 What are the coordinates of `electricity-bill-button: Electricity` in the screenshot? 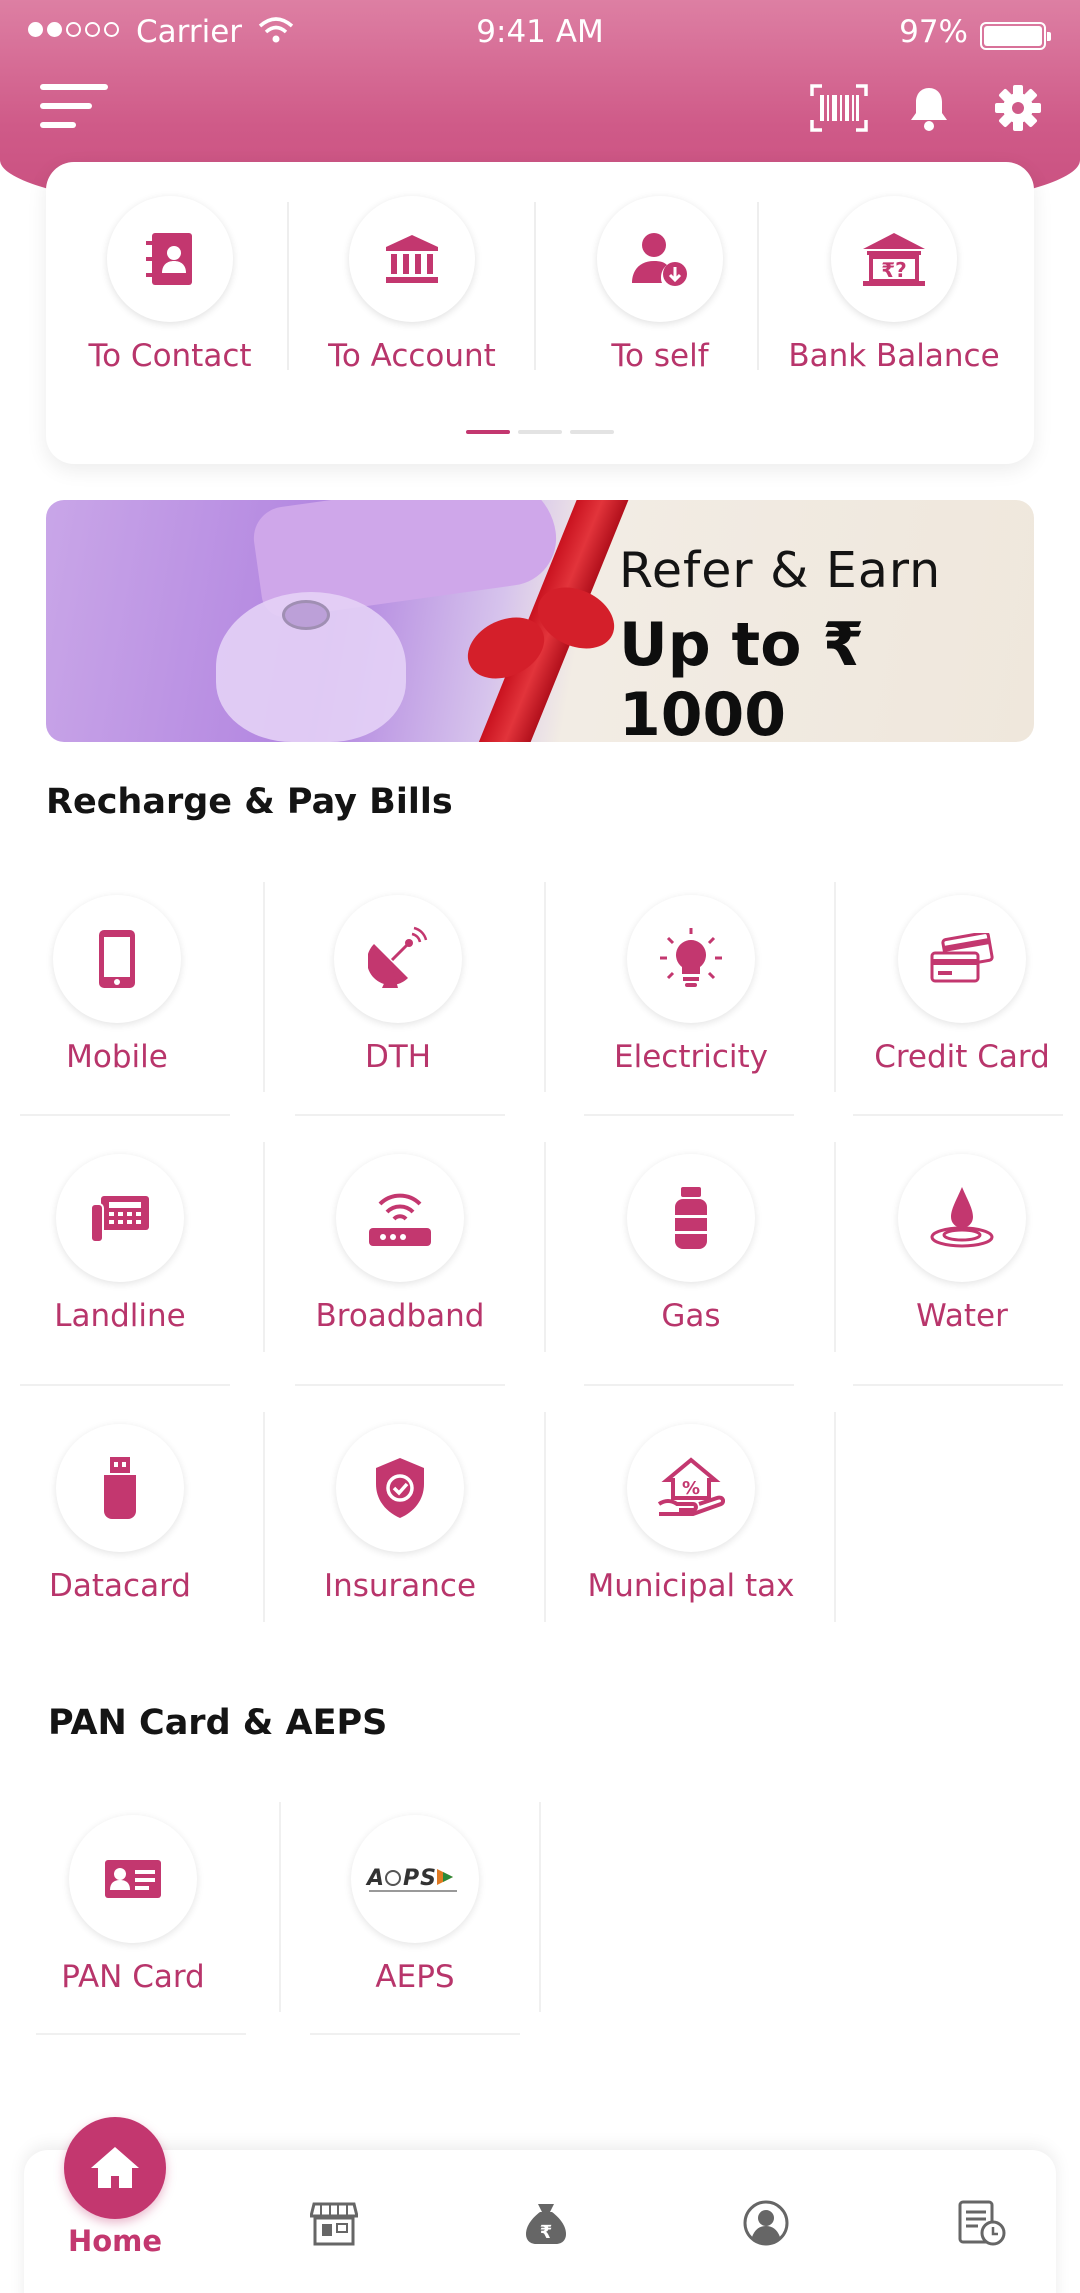 It's located at (691, 990).